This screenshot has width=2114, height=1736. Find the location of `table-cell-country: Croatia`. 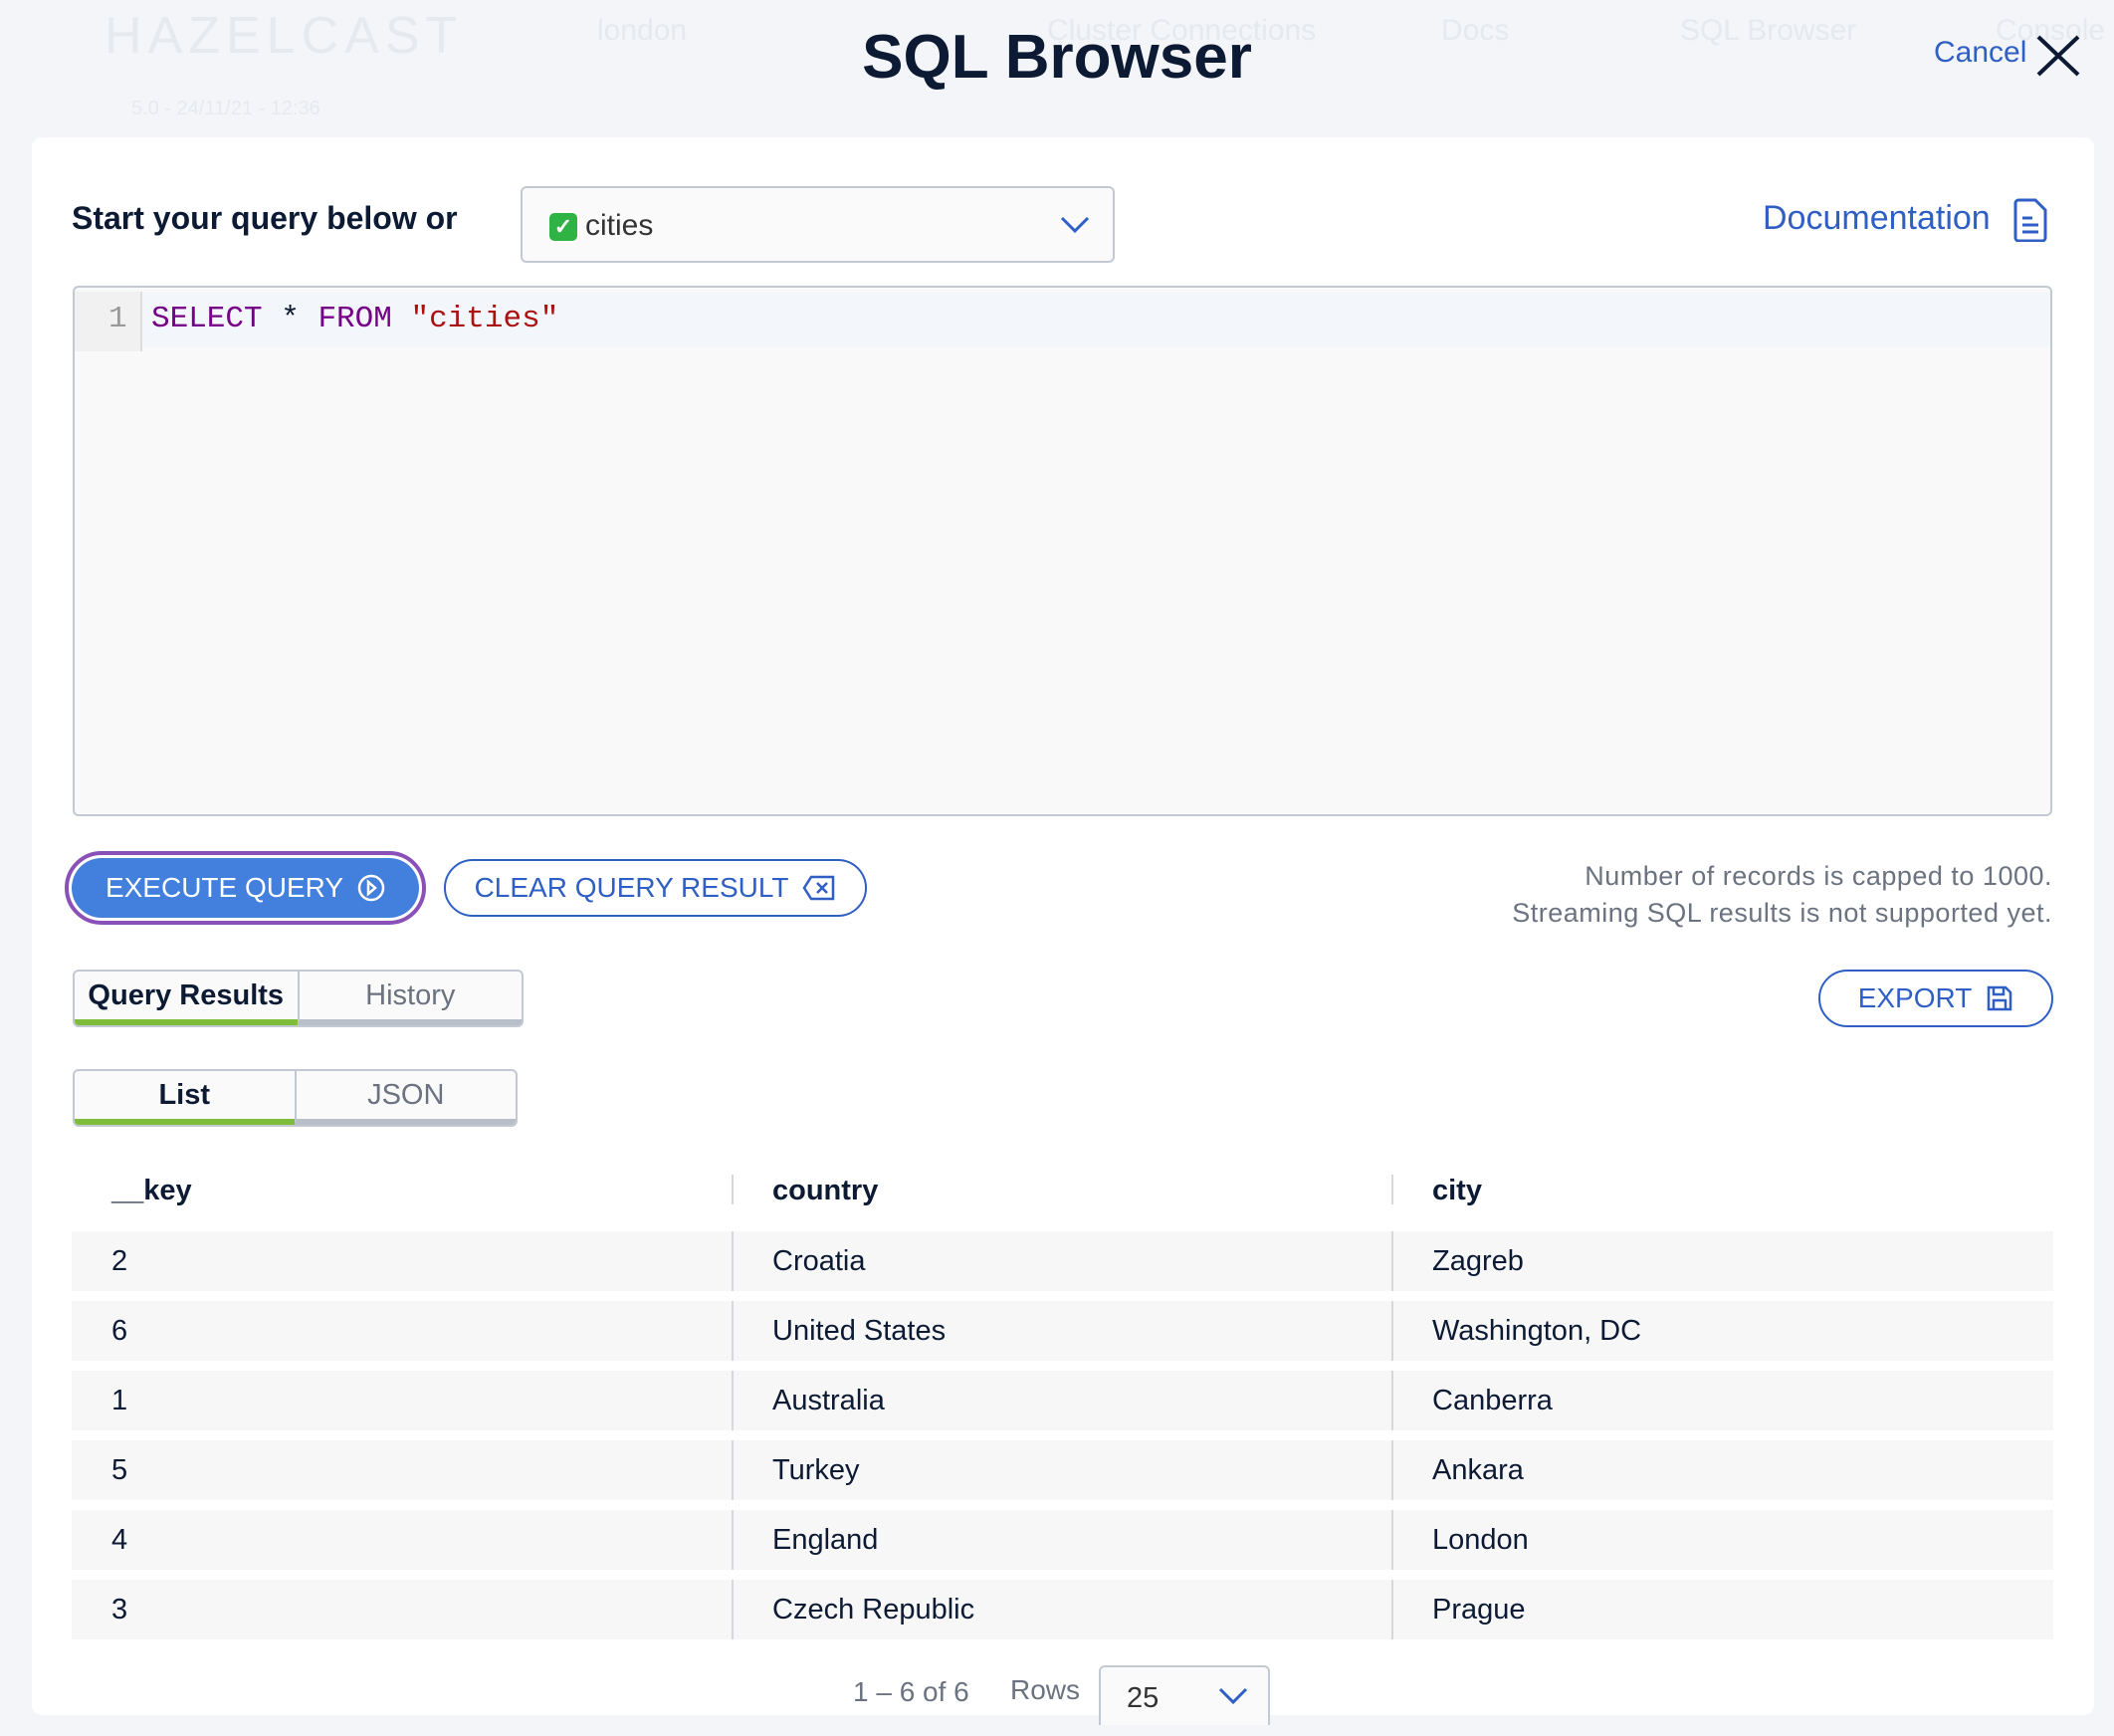

table-cell-country: Croatia is located at coordinates (819, 1261).